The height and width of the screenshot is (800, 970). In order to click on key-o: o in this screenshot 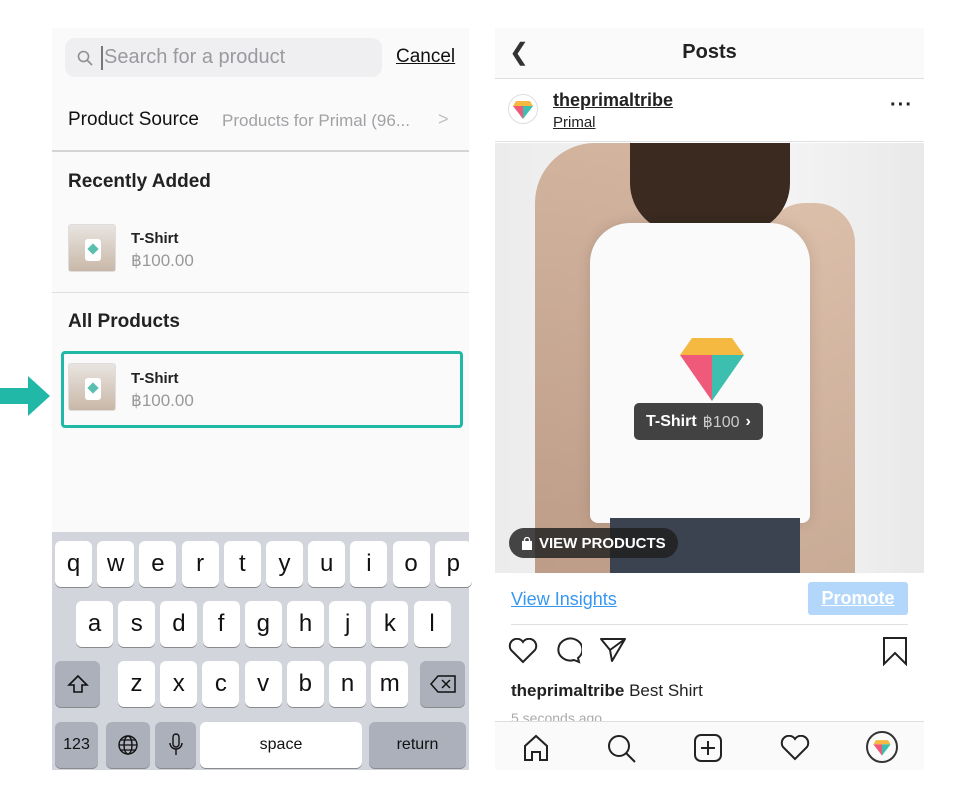, I will do `click(411, 564)`.